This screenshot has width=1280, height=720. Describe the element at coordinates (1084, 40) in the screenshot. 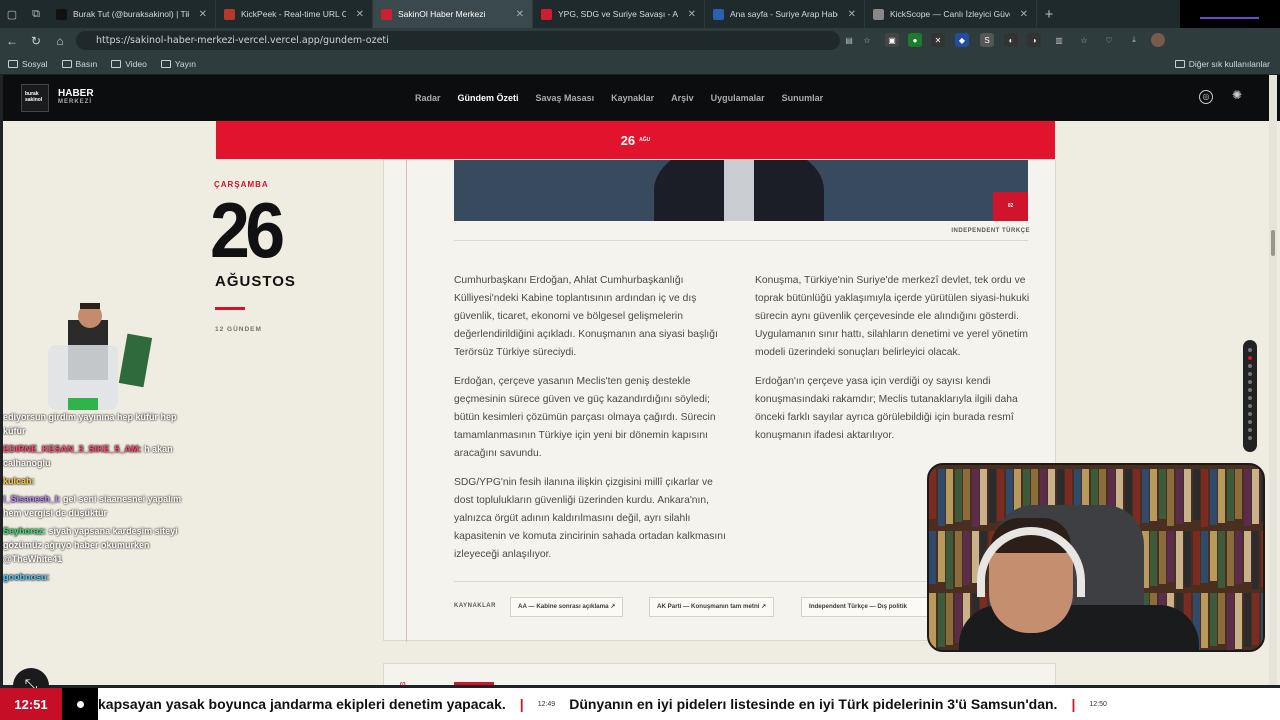

I see `favorites-icon: ☆` at that location.